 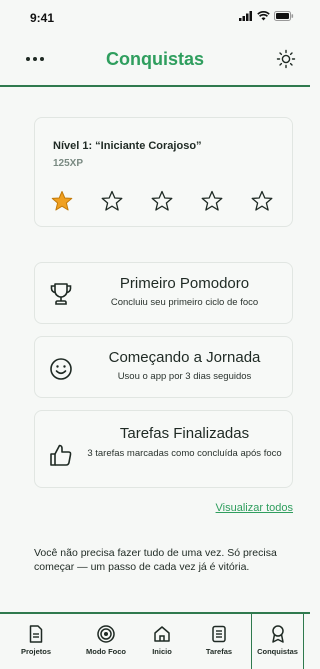 I want to click on nav-item-projetos: Projetos, so click(x=36, y=641).